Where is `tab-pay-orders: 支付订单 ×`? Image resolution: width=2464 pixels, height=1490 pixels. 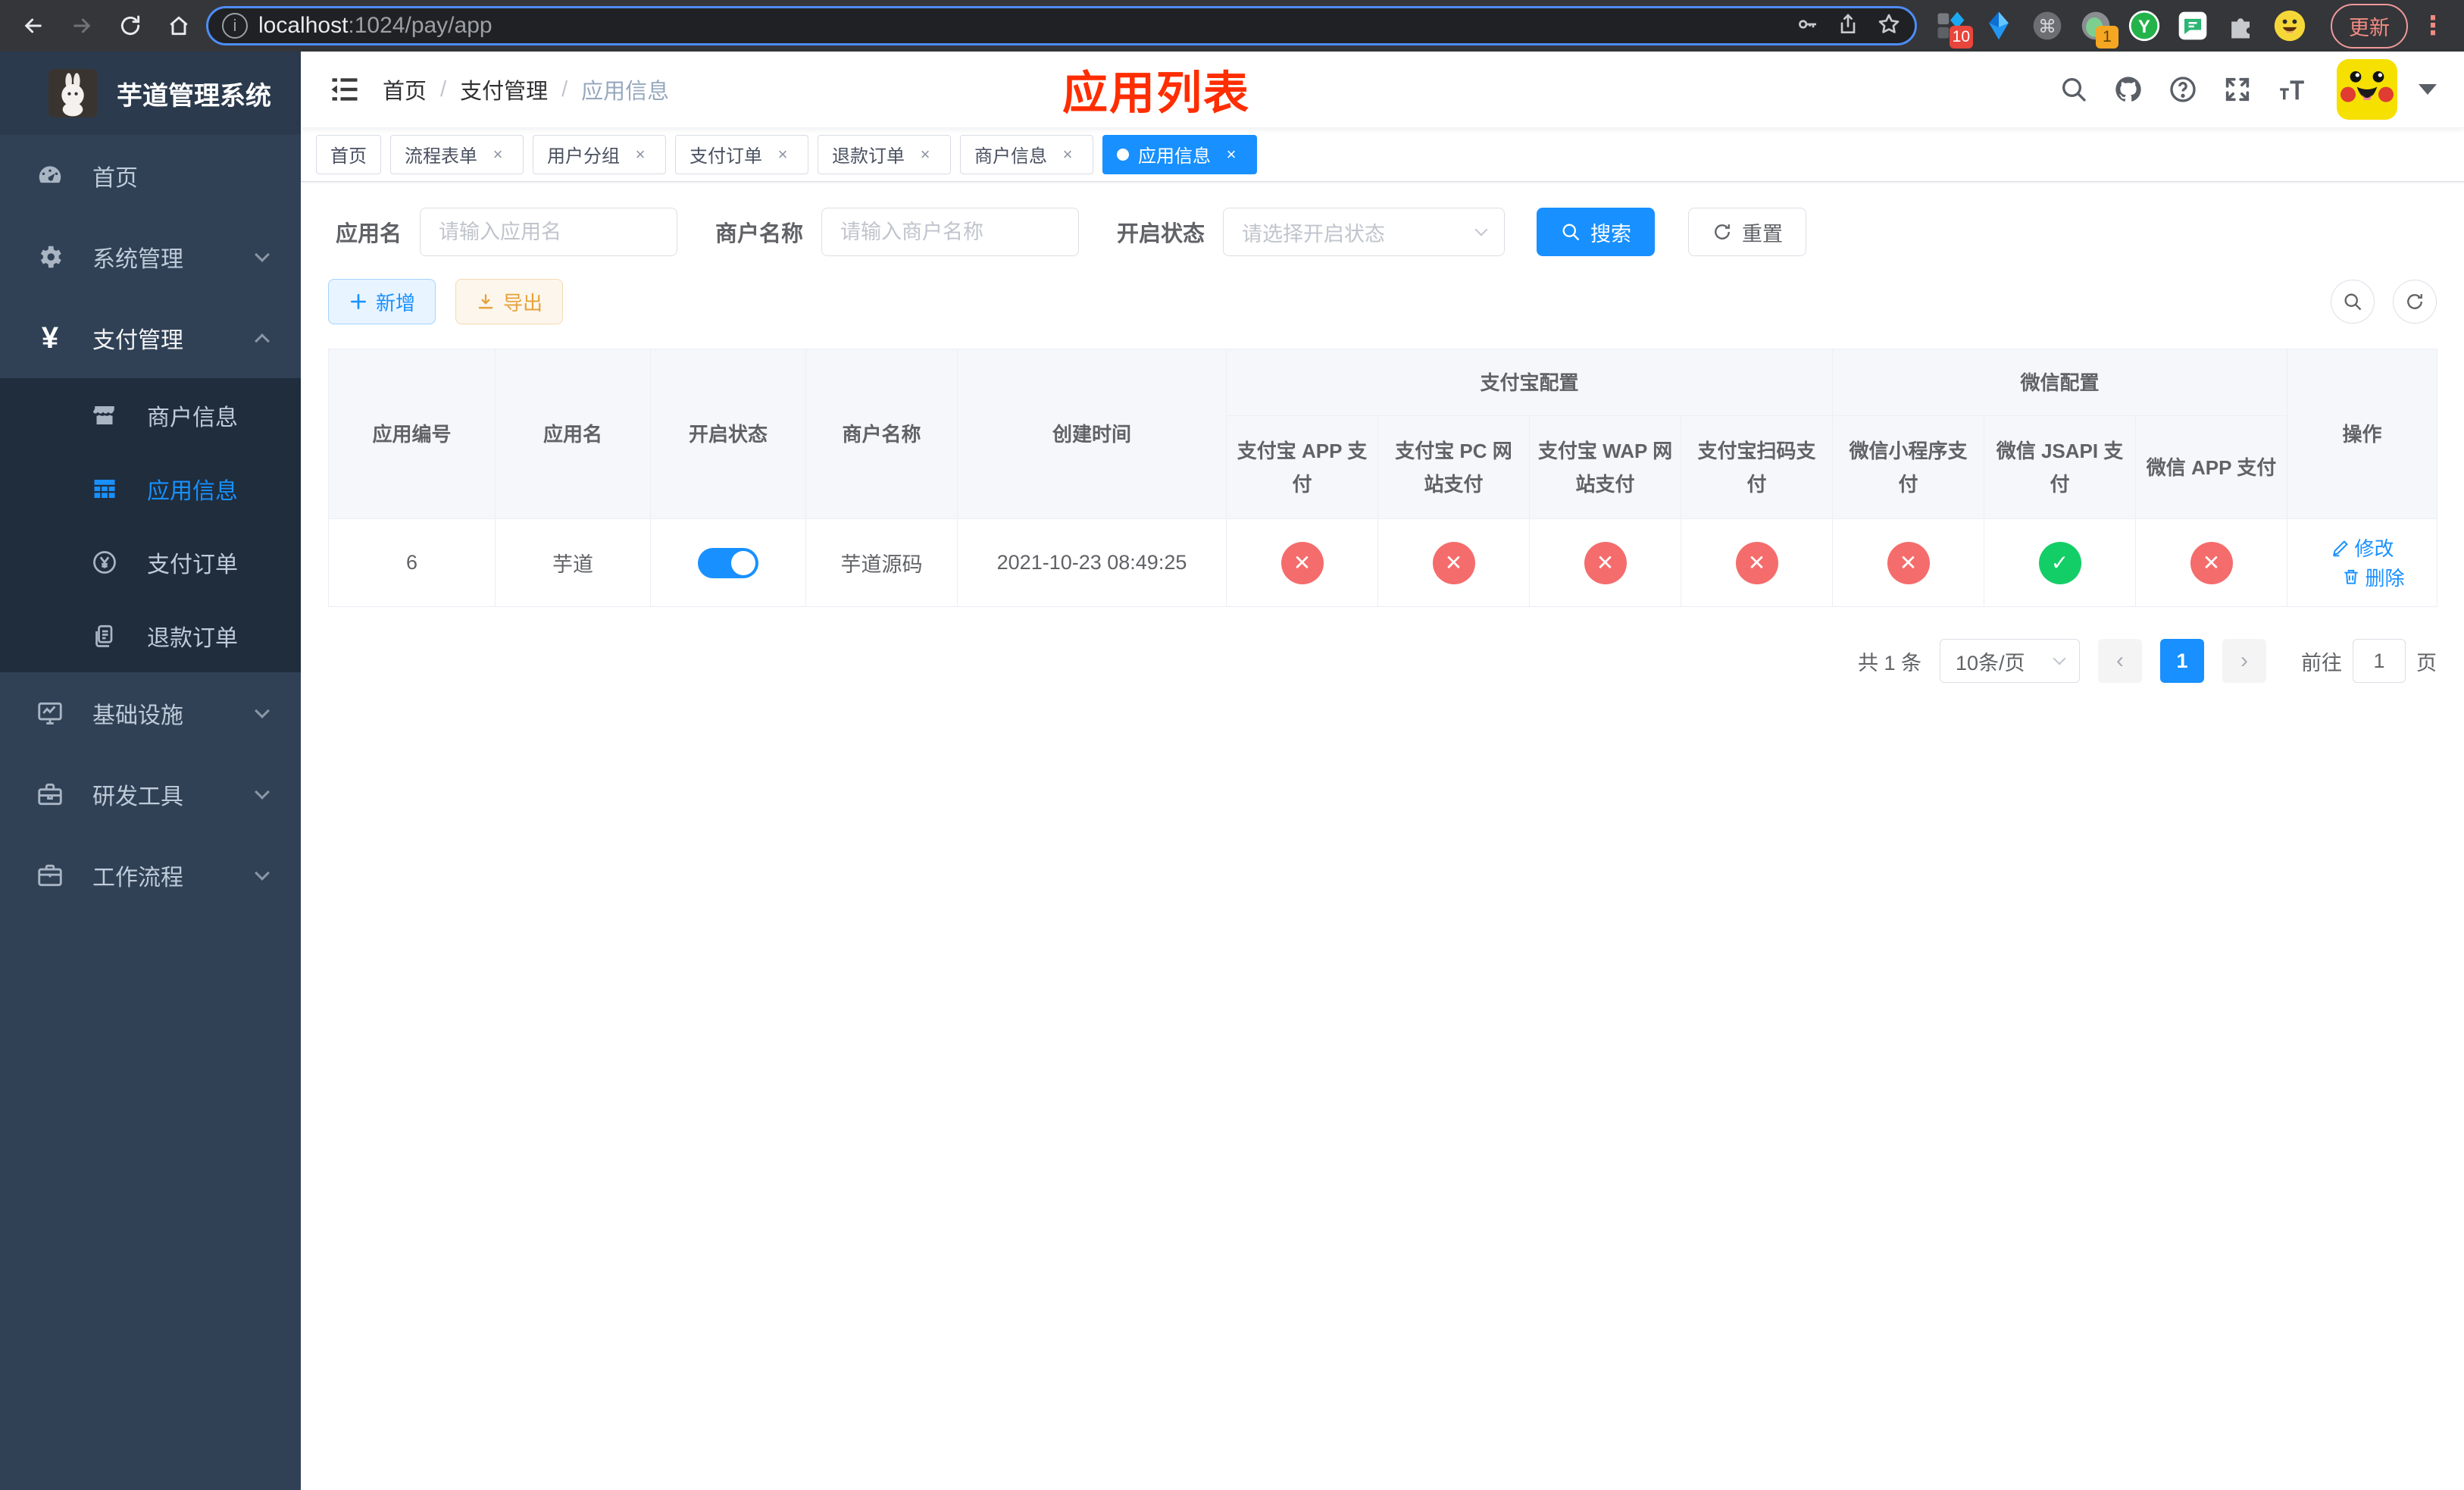
tab-pay-orders: 支付订单 × is located at coordinates (741, 154).